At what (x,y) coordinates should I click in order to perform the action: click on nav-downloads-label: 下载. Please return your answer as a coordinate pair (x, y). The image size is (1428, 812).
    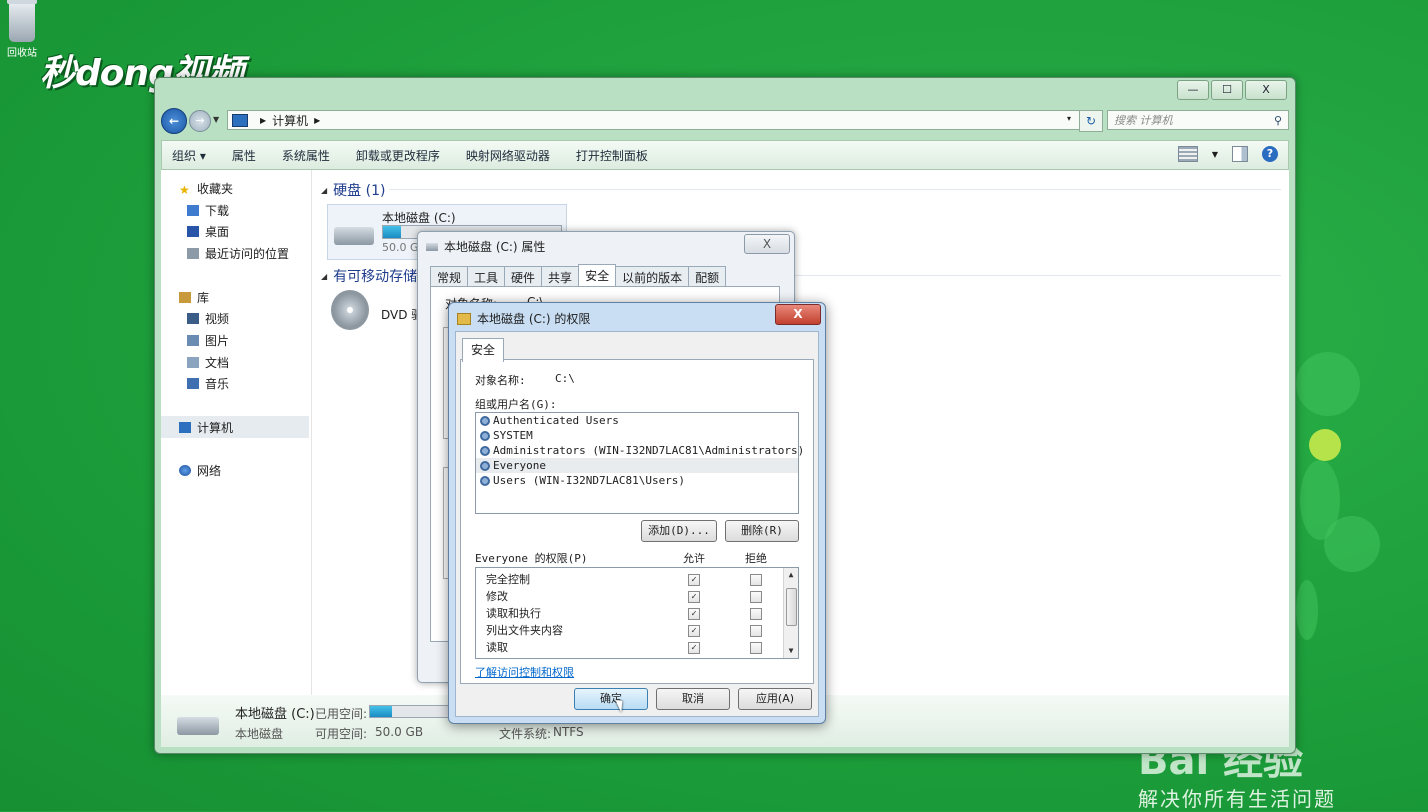
    Looking at the image, I should click on (217, 211).